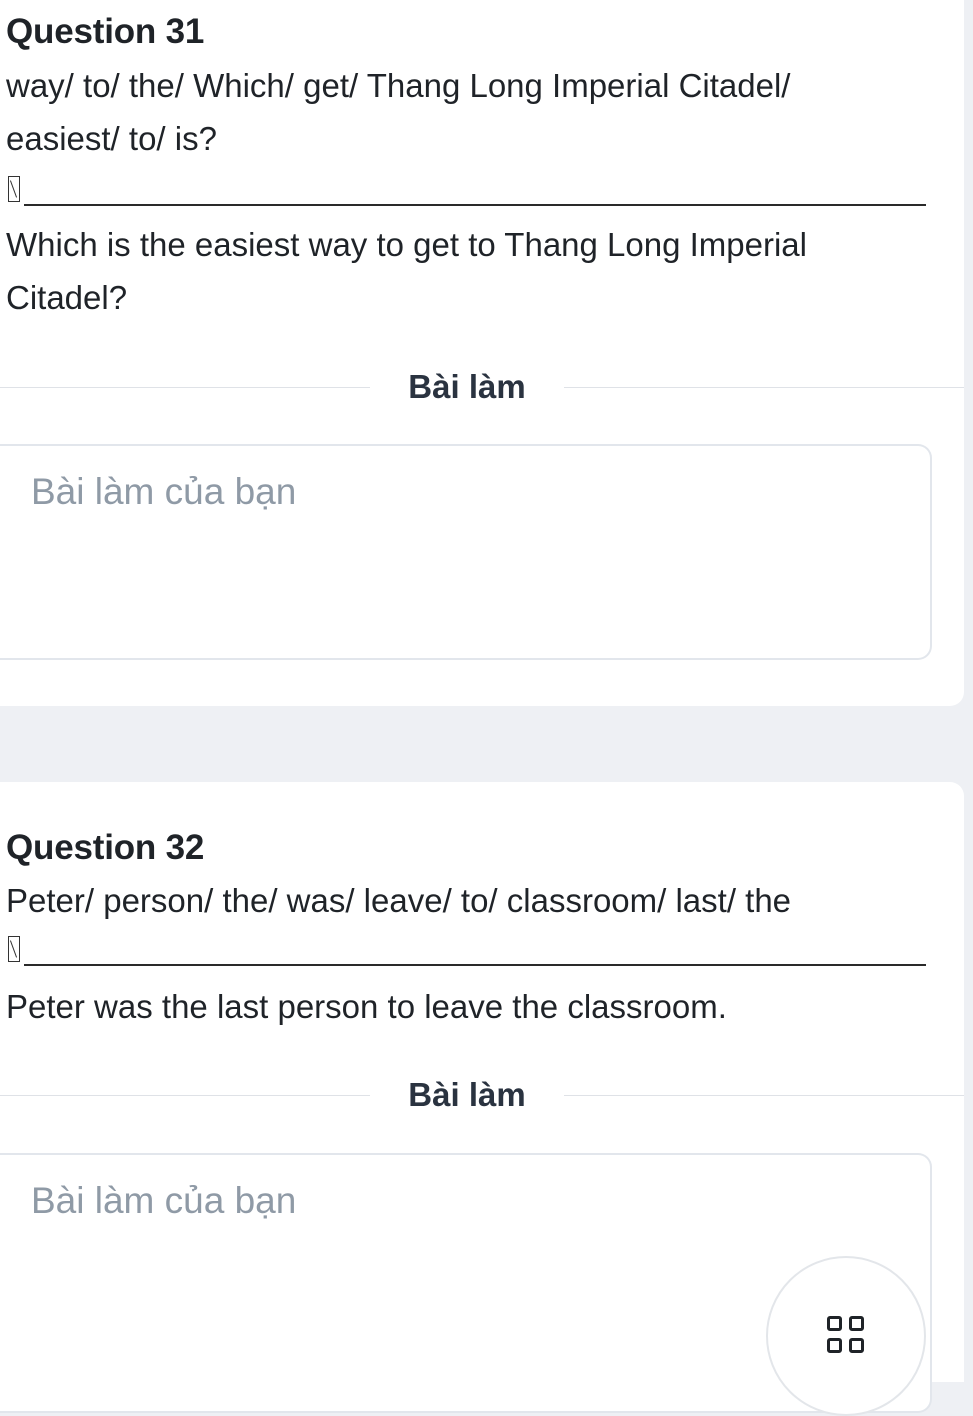 This screenshot has width=973, height=1416. Describe the element at coordinates (105, 847) in the screenshot. I see `question-title: Question 32` at that location.